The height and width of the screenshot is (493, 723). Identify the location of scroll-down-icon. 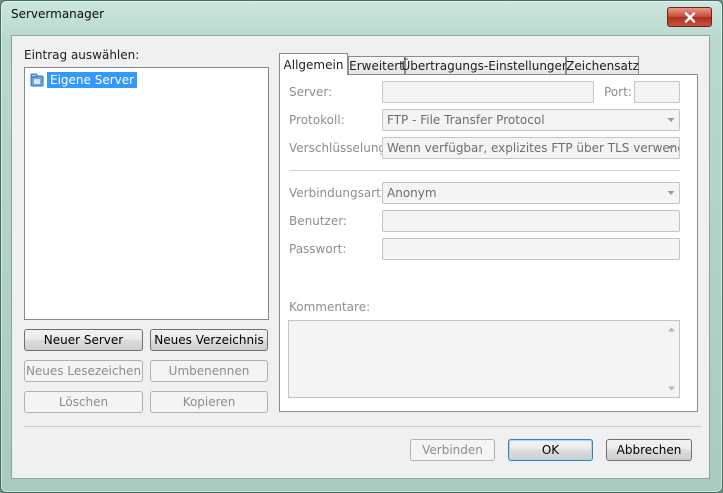
(671, 388).